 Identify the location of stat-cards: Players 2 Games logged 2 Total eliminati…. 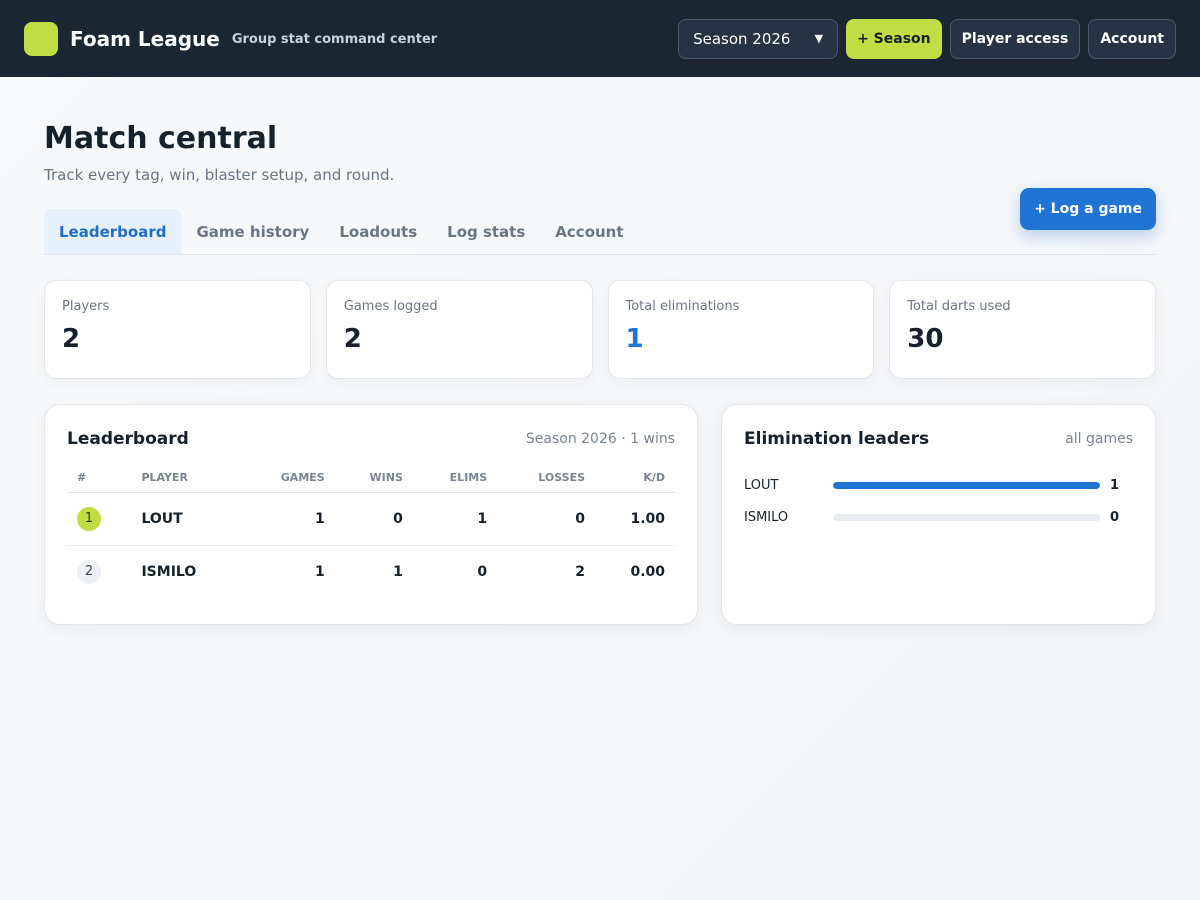
(600, 329).